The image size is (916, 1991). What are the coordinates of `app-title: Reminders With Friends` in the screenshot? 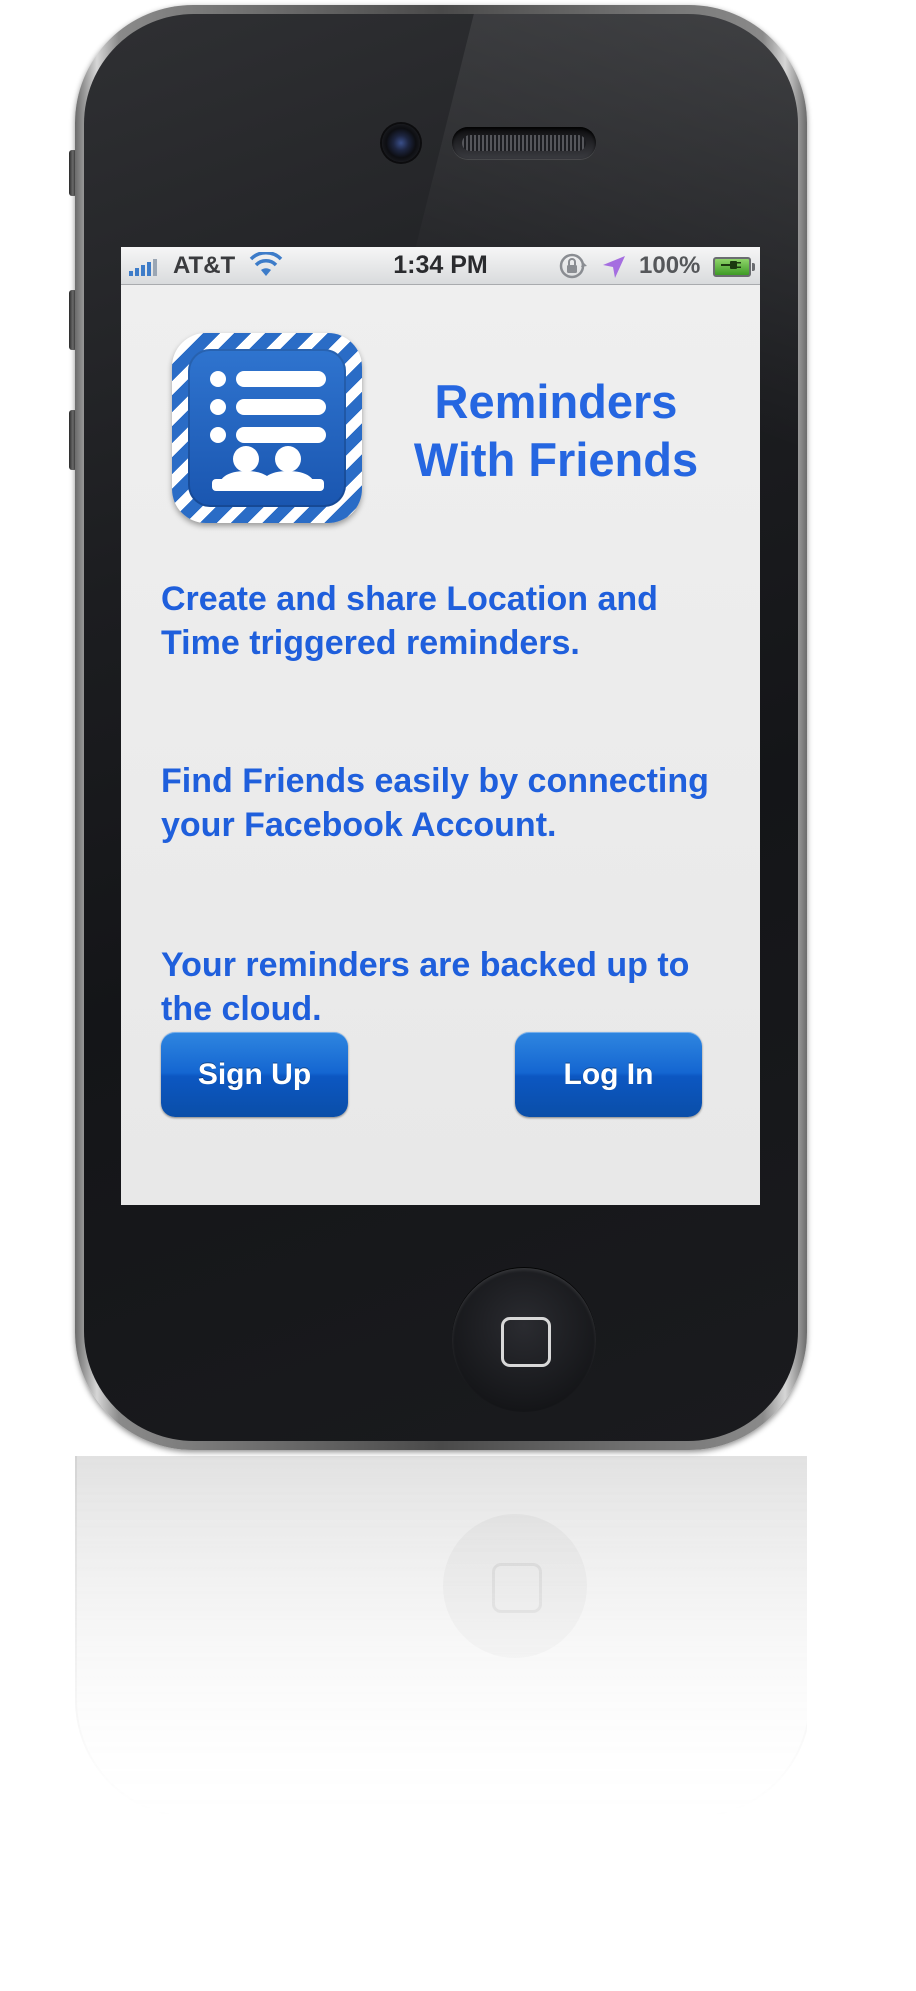 It's located at (556, 431).